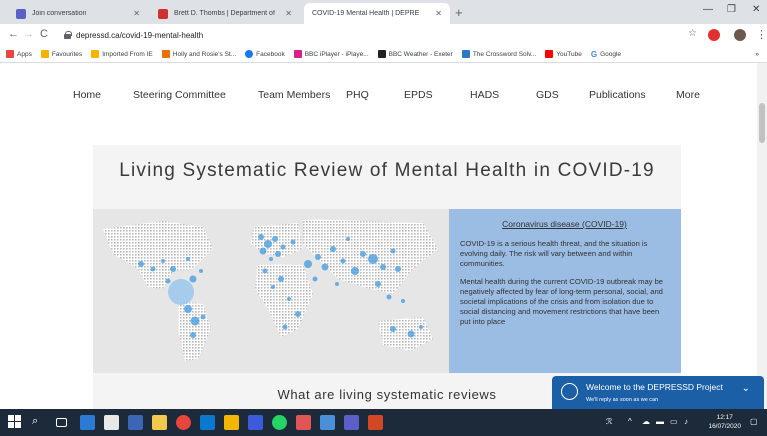 This screenshot has width=767, height=436. What do you see at coordinates (731, 9) in the screenshot?
I see `restore-icon: ❐` at bounding box center [731, 9].